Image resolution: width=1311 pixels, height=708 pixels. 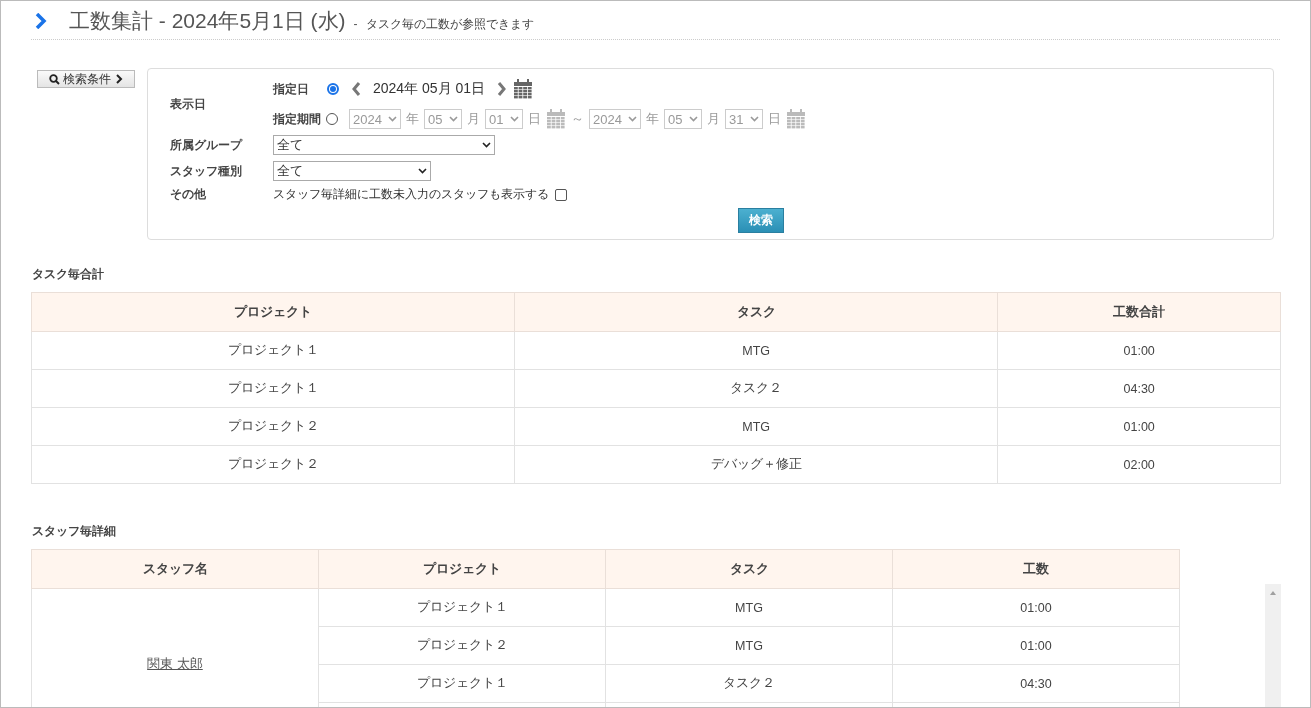 I want to click on checkbox, so click(x=561, y=194).